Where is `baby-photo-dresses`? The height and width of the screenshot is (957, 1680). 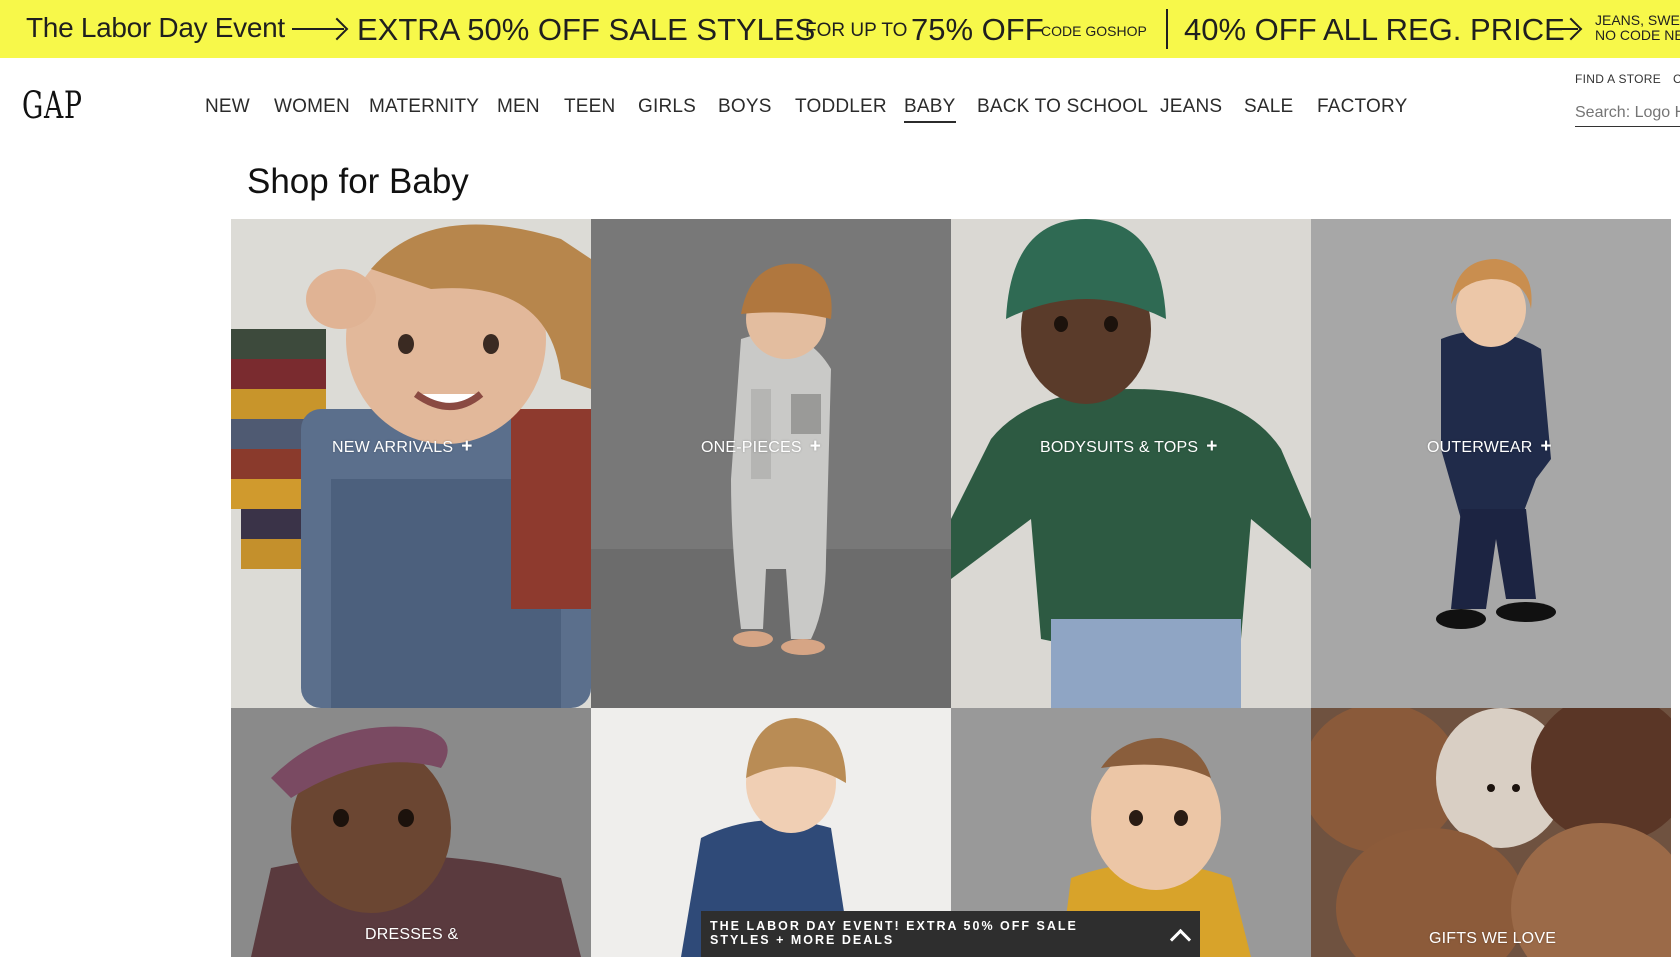 baby-photo-dresses is located at coordinates (411, 832).